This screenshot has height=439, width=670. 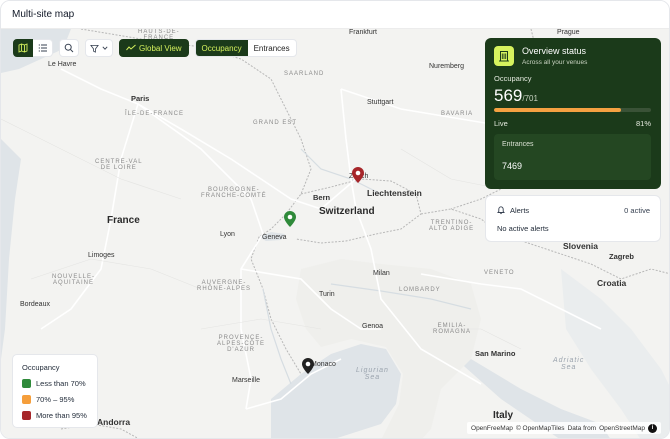 What do you see at coordinates (580, 246) in the screenshot?
I see `map-label-slovenia: Slovenia` at bounding box center [580, 246].